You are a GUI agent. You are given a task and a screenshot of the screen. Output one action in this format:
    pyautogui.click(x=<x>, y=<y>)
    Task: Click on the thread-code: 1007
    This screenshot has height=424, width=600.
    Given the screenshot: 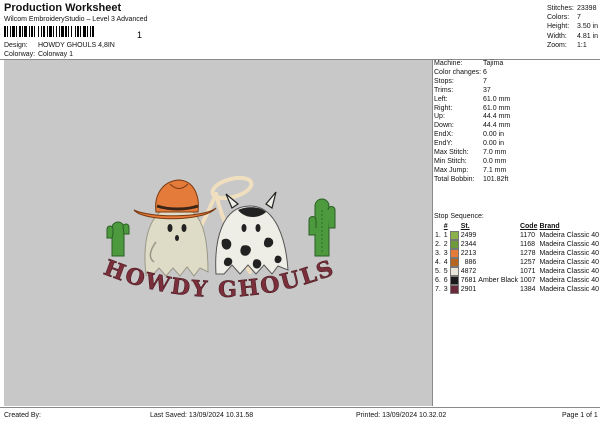 What is the action you would take?
    pyautogui.click(x=527, y=280)
    